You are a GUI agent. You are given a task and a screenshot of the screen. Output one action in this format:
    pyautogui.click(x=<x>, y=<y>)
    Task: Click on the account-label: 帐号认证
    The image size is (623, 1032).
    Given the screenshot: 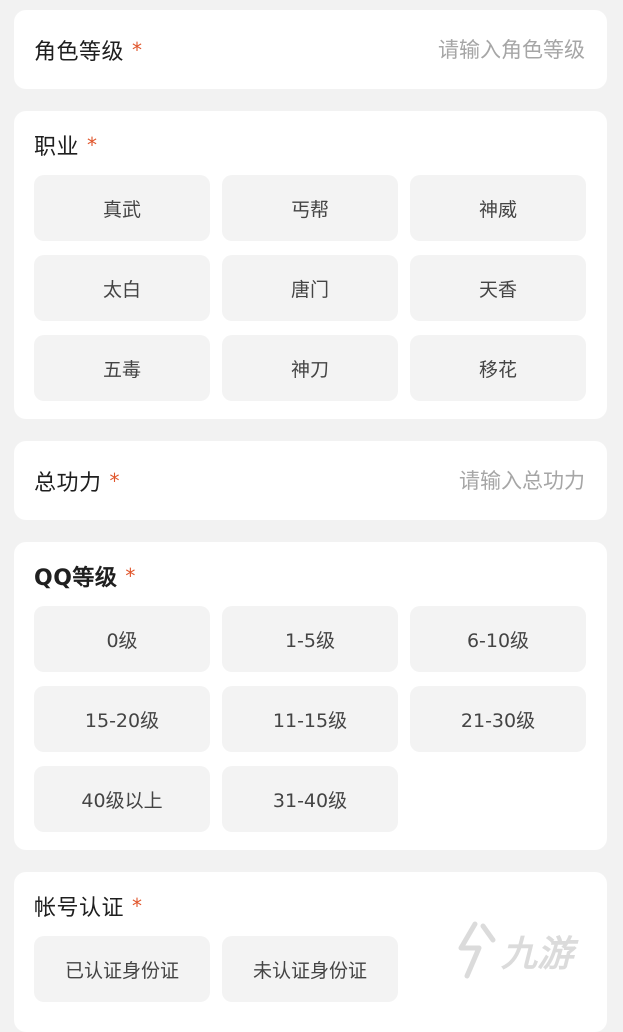 What is the action you would take?
    pyautogui.click(x=79, y=908)
    